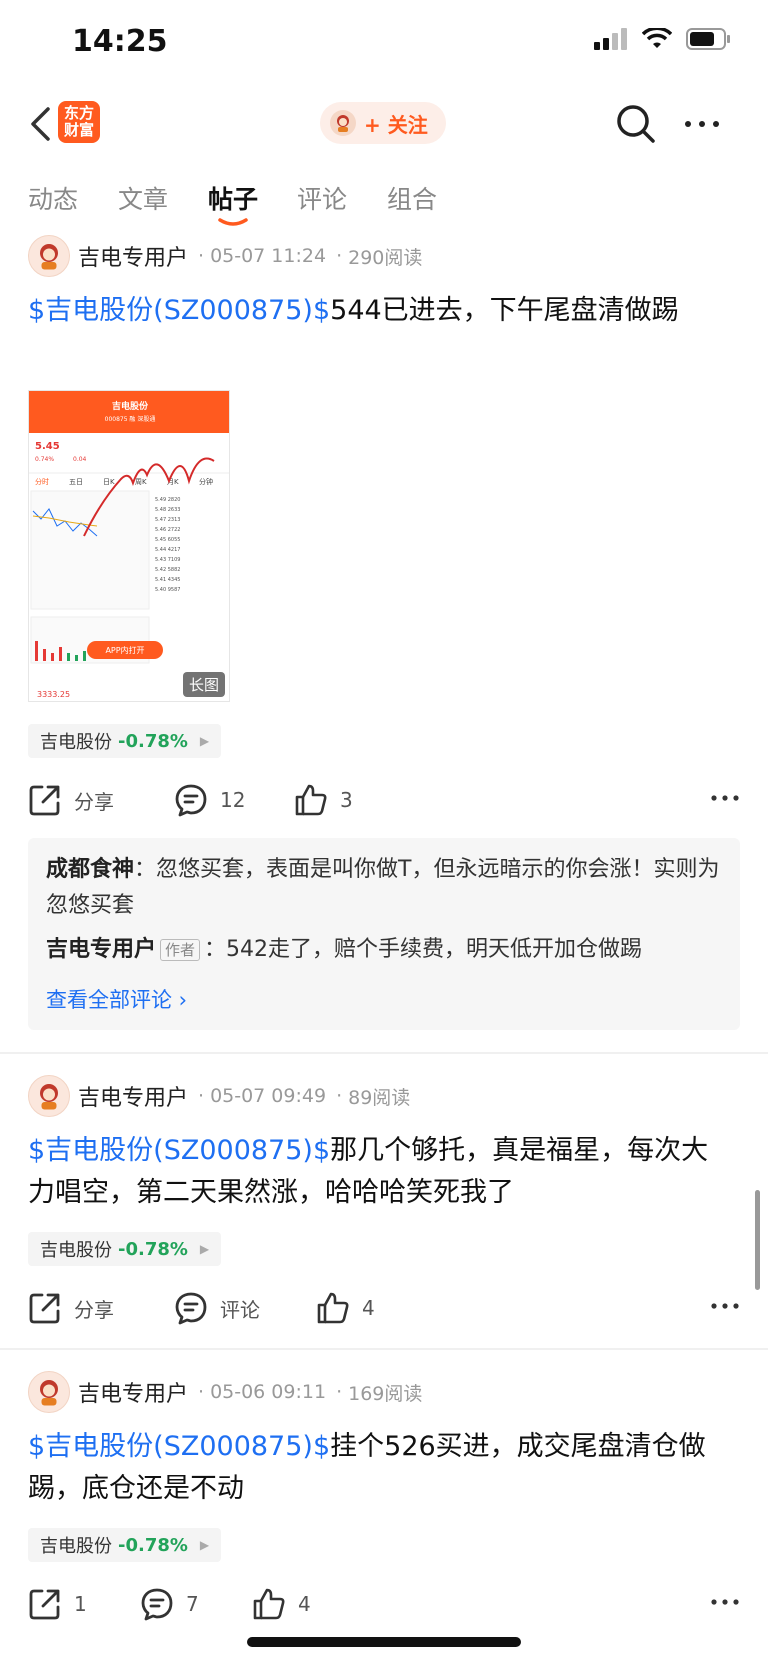  Describe the element at coordinates (385, 1393) in the screenshot. I see `read-count: 169阅读` at that location.